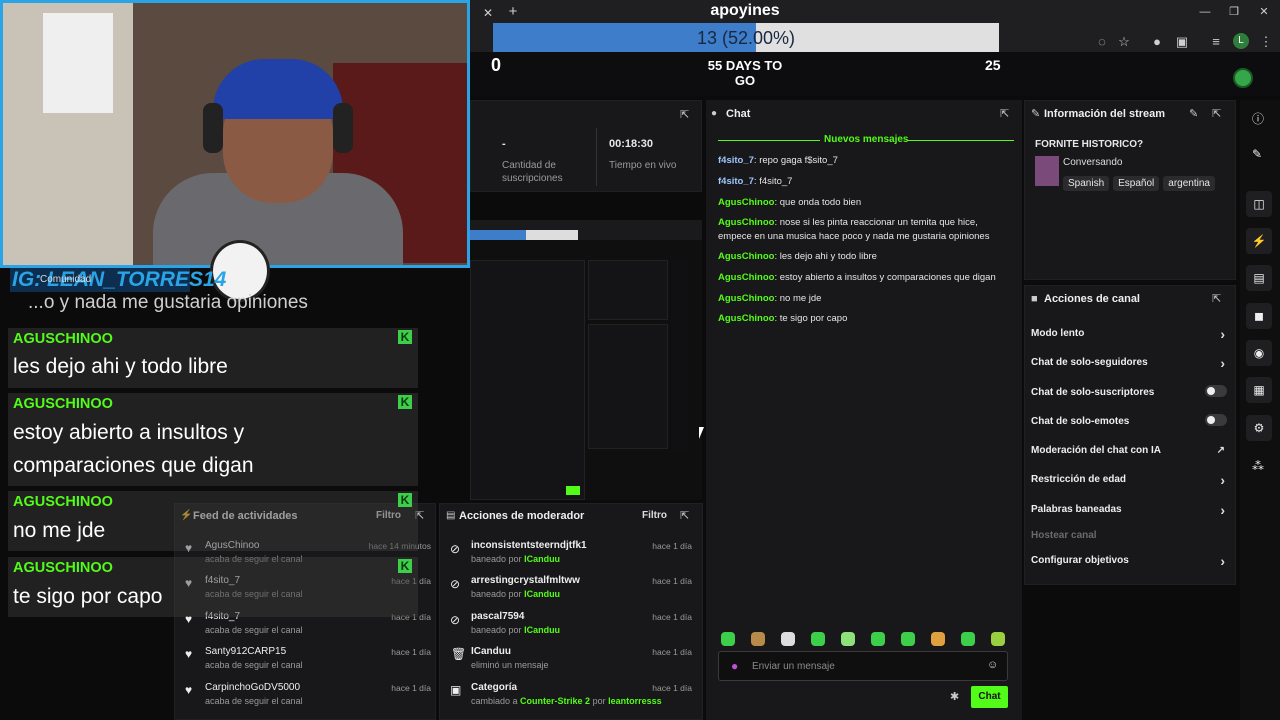  I want to click on chat-bubble-icon: ◼, so click(1259, 316).